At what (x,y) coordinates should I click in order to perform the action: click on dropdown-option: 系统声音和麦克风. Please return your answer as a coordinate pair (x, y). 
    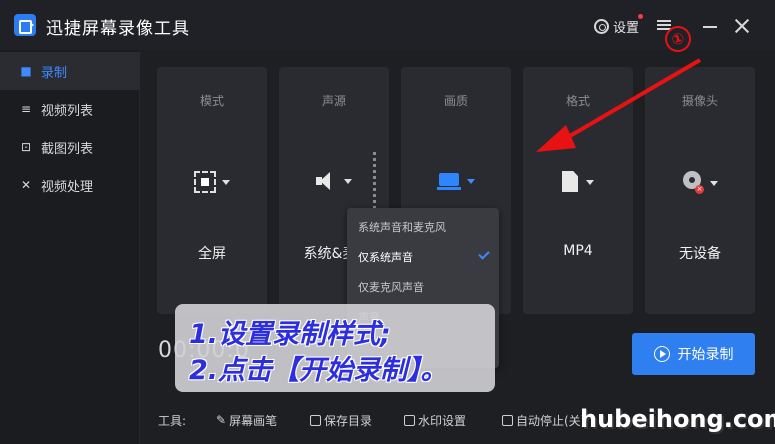
    Looking at the image, I should click on (423, 227).